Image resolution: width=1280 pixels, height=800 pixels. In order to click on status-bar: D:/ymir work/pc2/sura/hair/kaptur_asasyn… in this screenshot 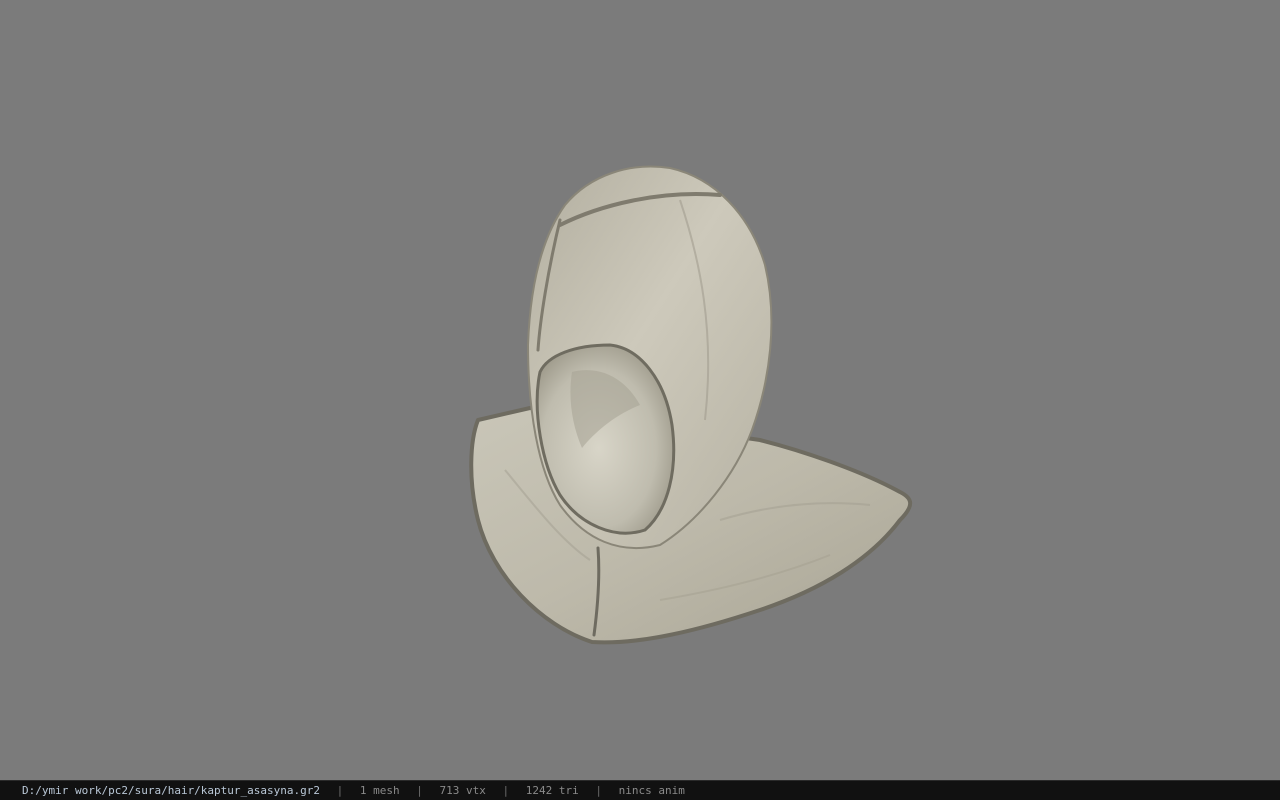, I will do `click(640, 790)`.